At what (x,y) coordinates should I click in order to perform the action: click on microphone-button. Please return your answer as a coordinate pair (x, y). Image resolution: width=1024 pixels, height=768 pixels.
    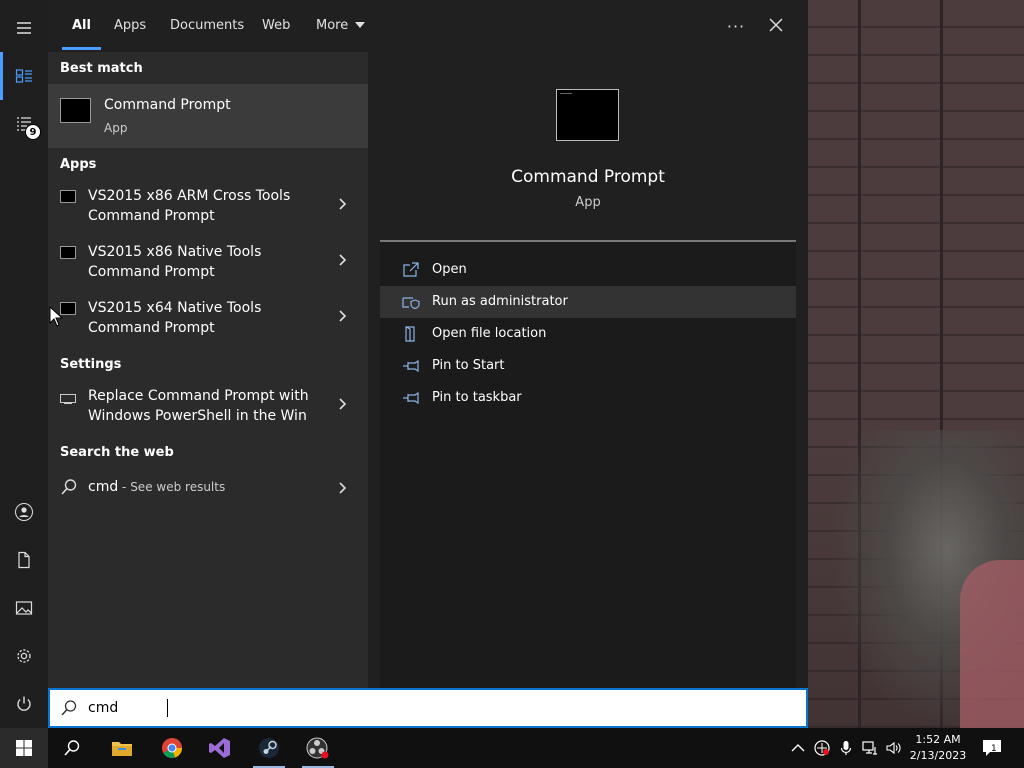
    Looking at the image, I should click on (846, 748).